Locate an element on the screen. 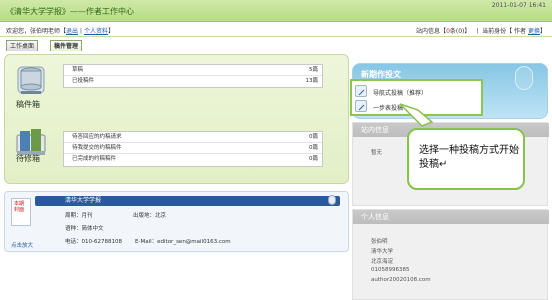 The image size is (552, 300). list-item-label: 已完成的约稿稿件 is located at coordinates (94, 159).